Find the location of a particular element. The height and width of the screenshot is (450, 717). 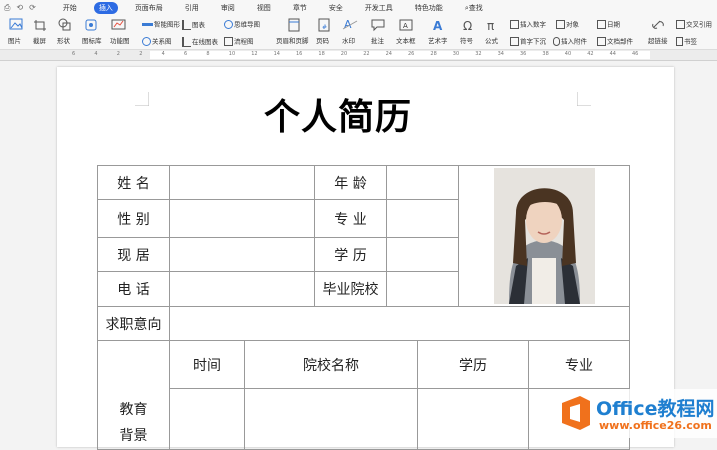

insert-number-button: 插入数字 is located at coordinates (528, 25).